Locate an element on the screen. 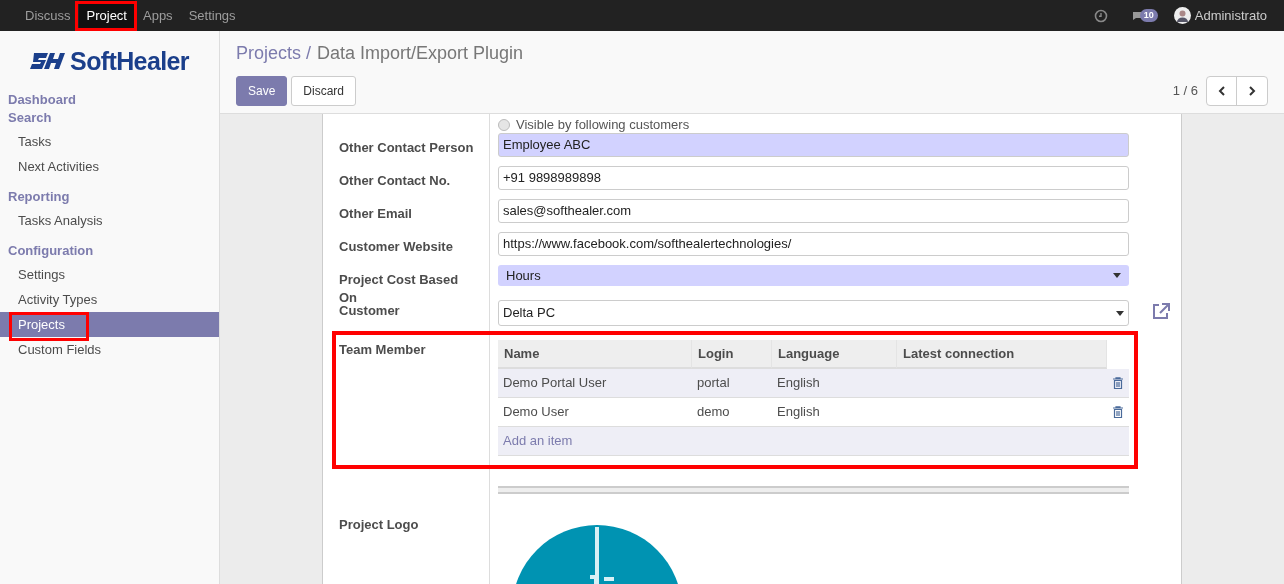 The image size is (1284, 584). field-label: Project Logo is located at coordinates (379, 525).